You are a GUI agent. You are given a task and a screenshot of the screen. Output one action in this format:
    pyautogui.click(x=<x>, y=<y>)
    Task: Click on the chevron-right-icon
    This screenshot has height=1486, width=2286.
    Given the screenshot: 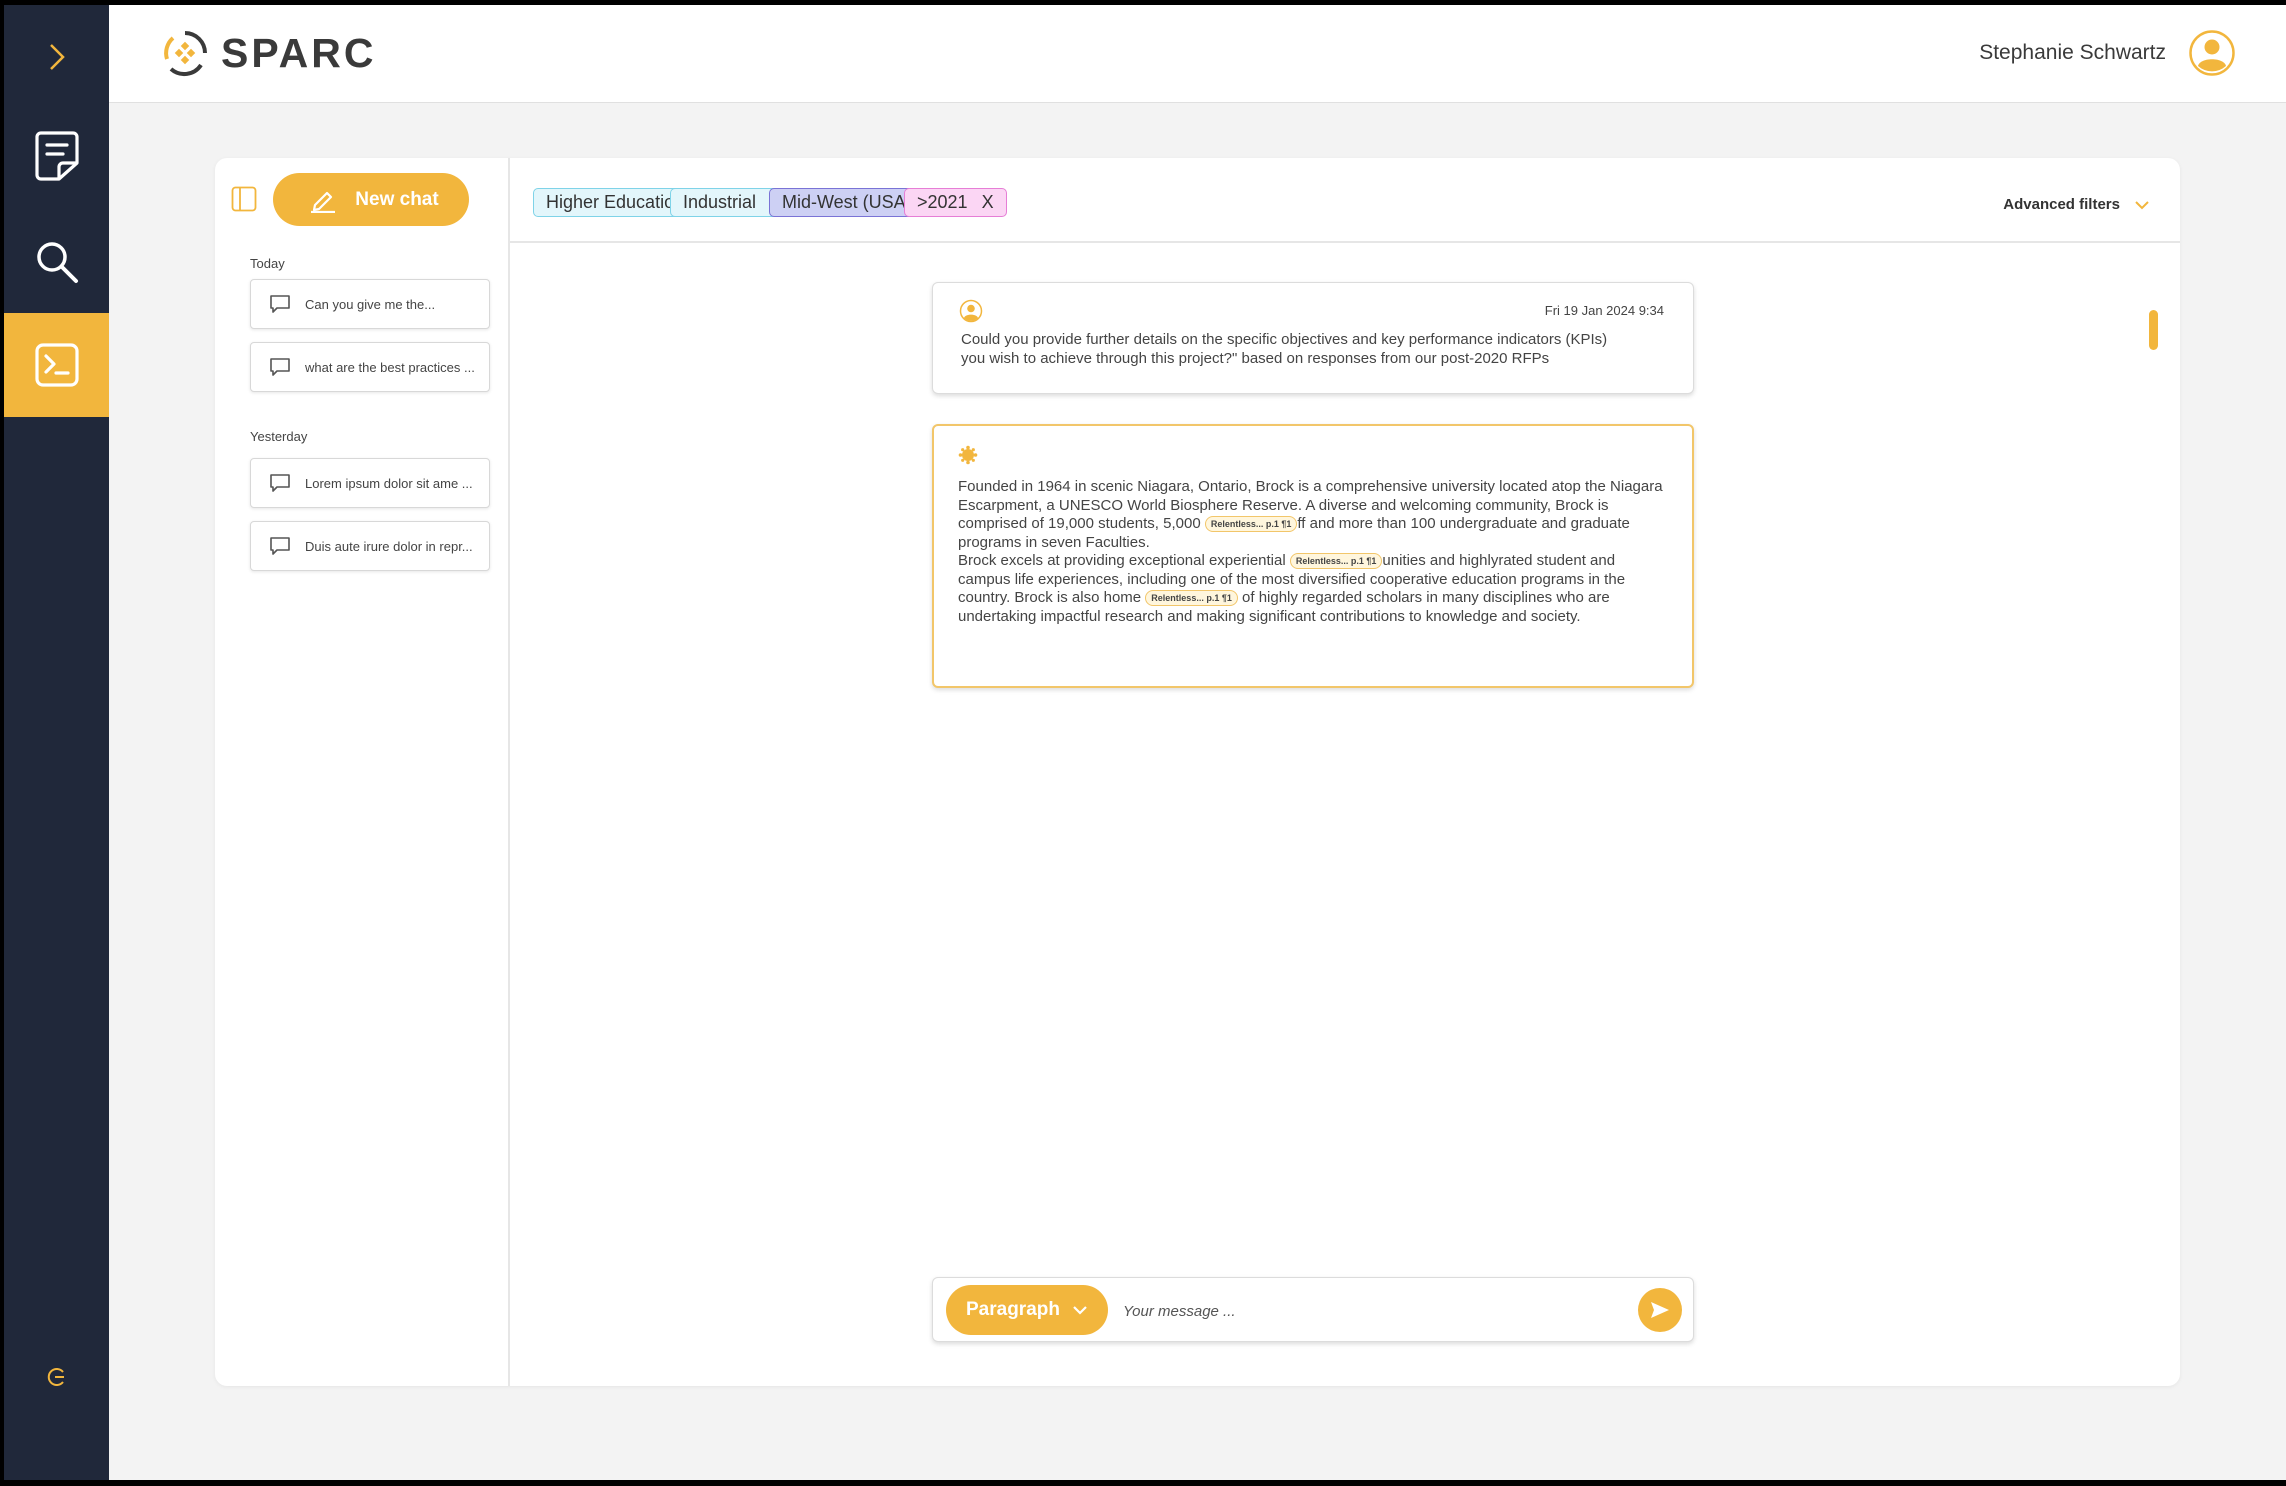 What is the action you would take?
    pyautogui.click(x=57, y=57)
    